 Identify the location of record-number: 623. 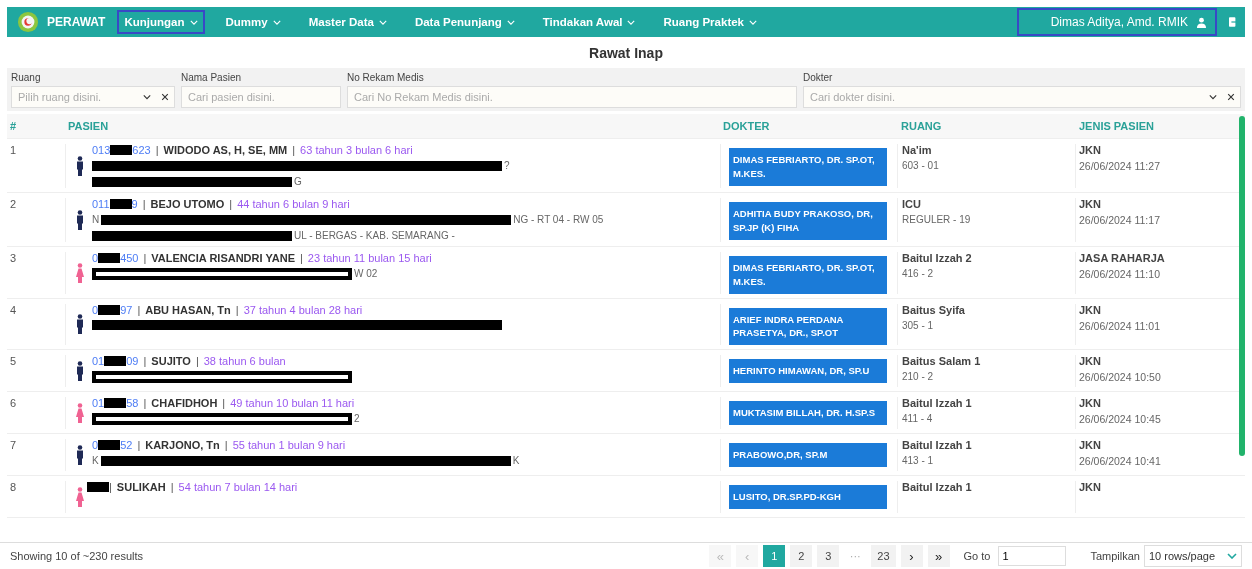
(141, 150).